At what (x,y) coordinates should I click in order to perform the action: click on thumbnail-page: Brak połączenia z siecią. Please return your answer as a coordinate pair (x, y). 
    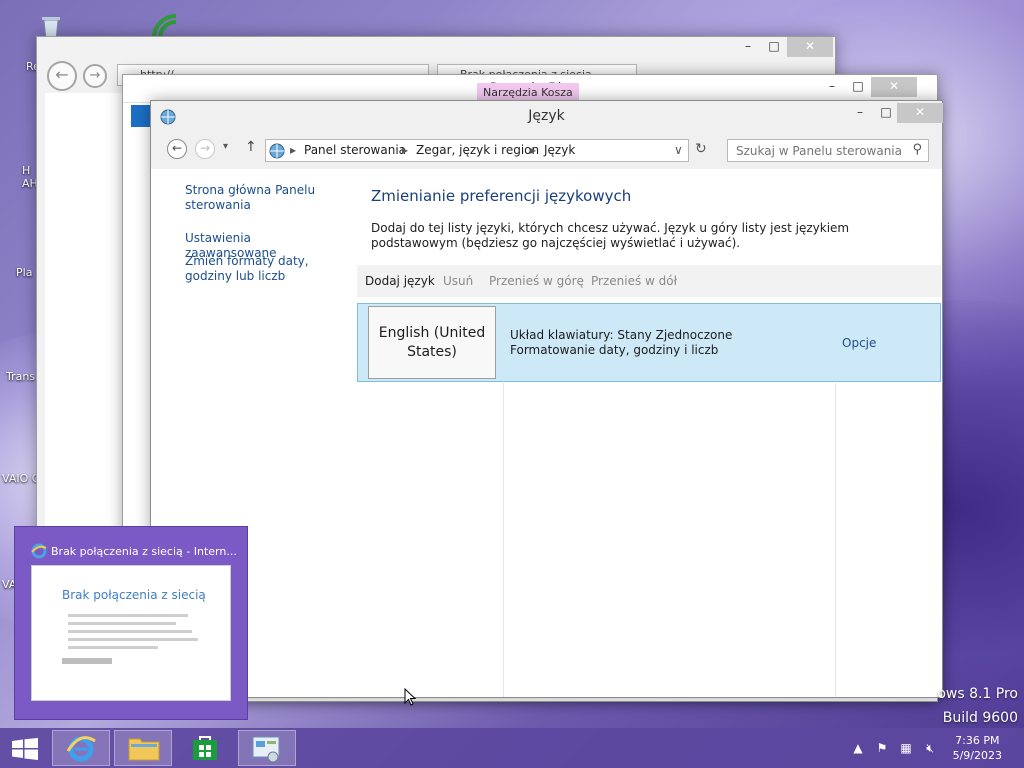
    Looking at the image, I should click on (131, 633).